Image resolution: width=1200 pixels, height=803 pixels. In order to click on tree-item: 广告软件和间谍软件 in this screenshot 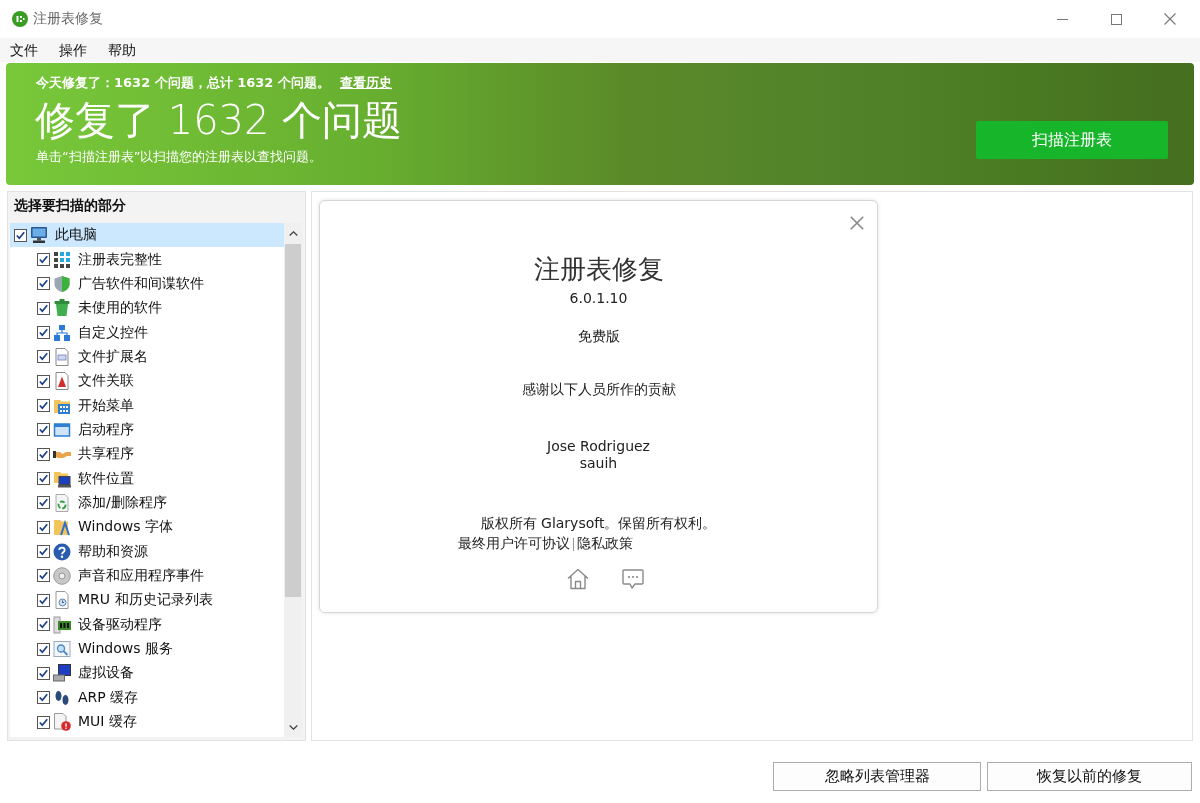, I will do `click(158, 284)`.